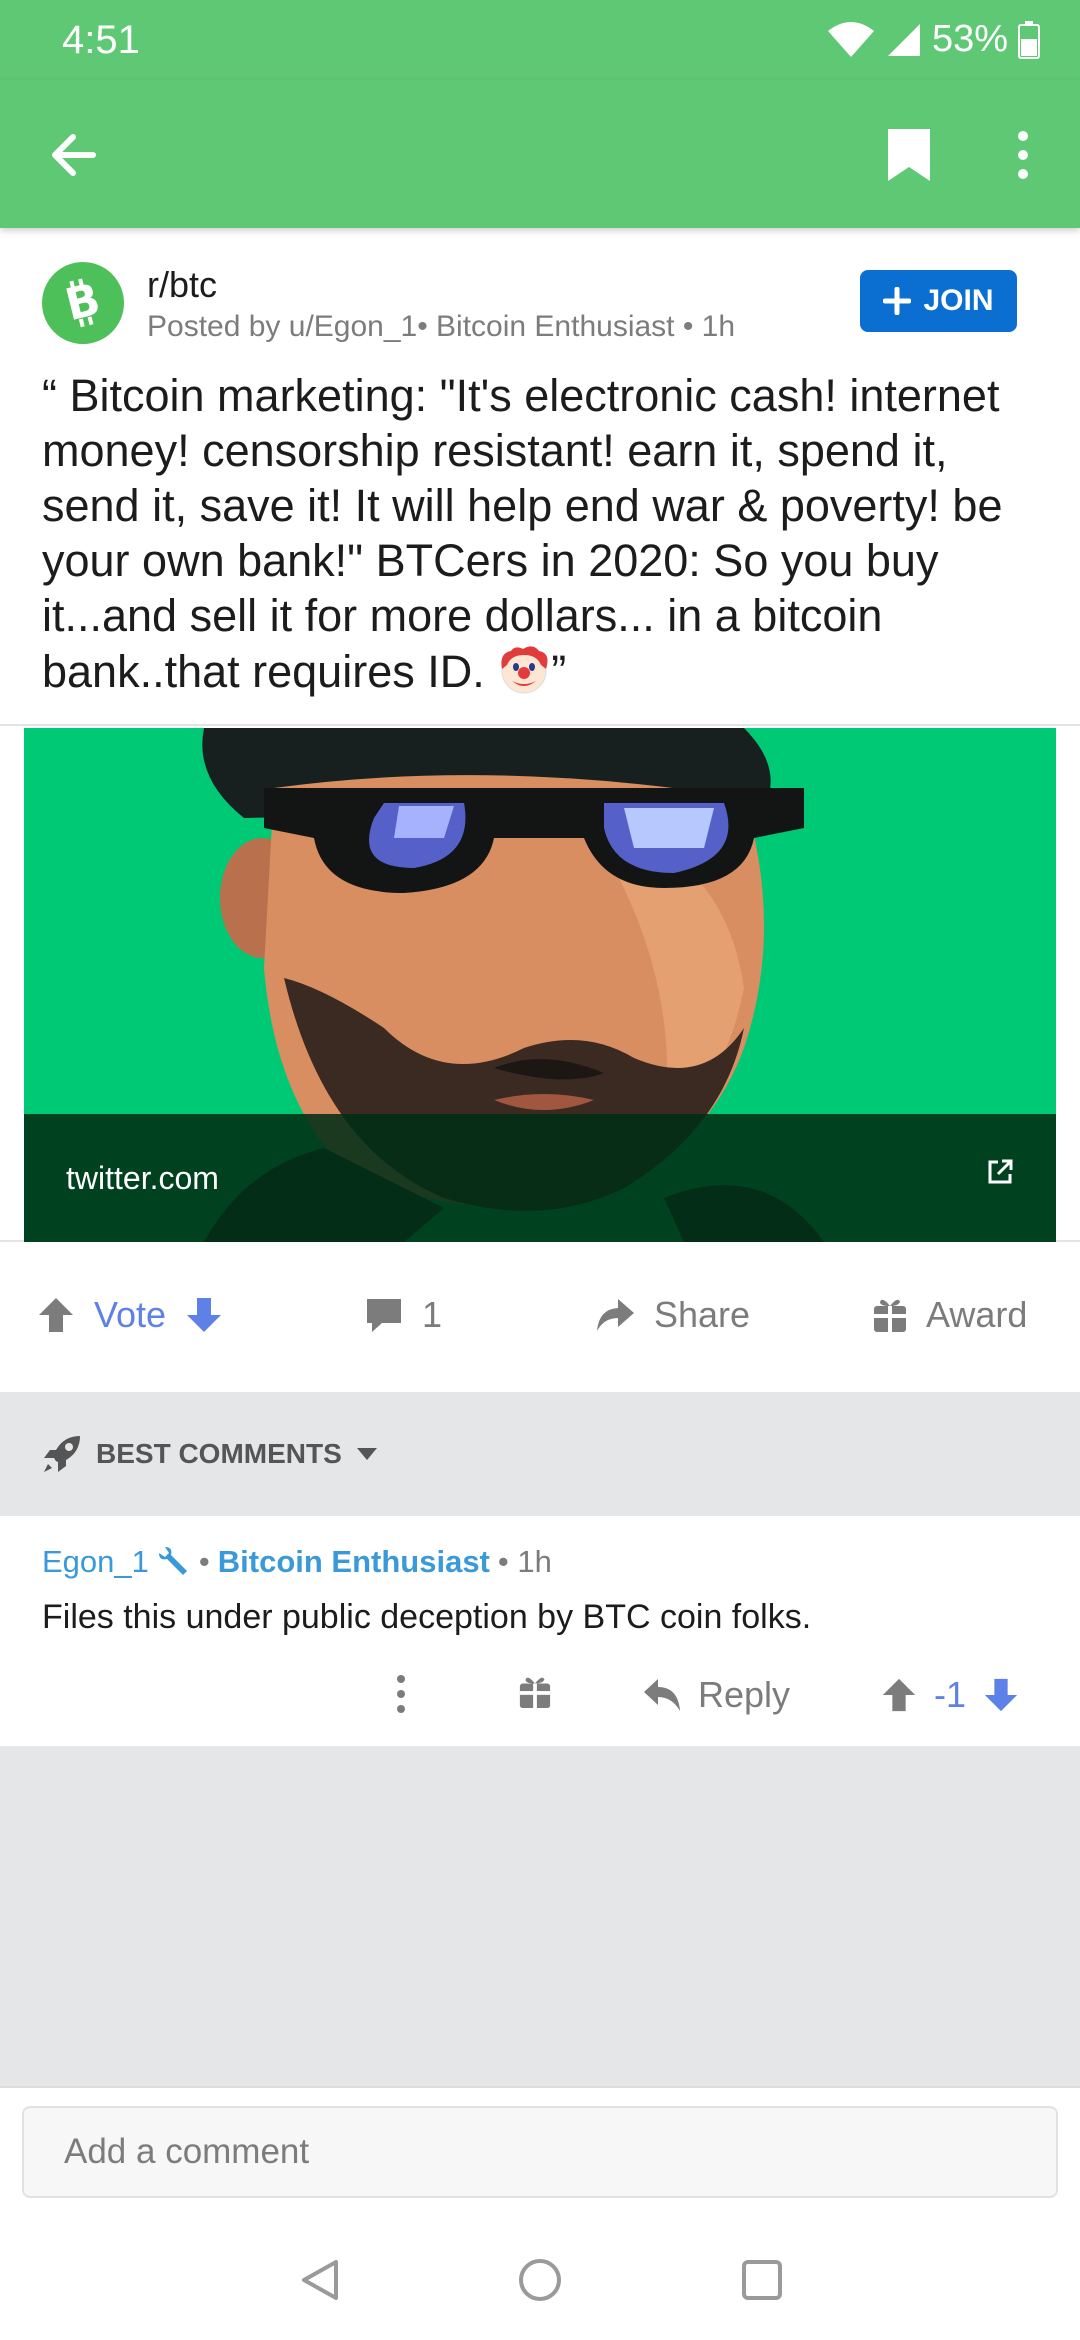 The width and height of the screenshot is (1080, 2340). I want to click on comment-meta: Egon_1 • Bitcoin Enthusiast • 1h, so click(297, 1562).